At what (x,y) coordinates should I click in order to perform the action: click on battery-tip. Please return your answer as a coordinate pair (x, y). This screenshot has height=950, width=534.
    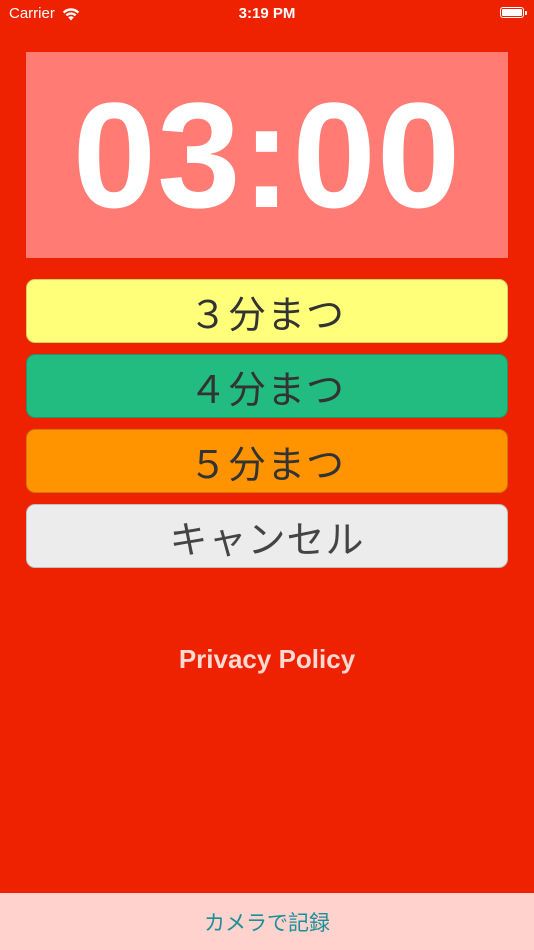
    Looking at the image, I should click on (526, 12).